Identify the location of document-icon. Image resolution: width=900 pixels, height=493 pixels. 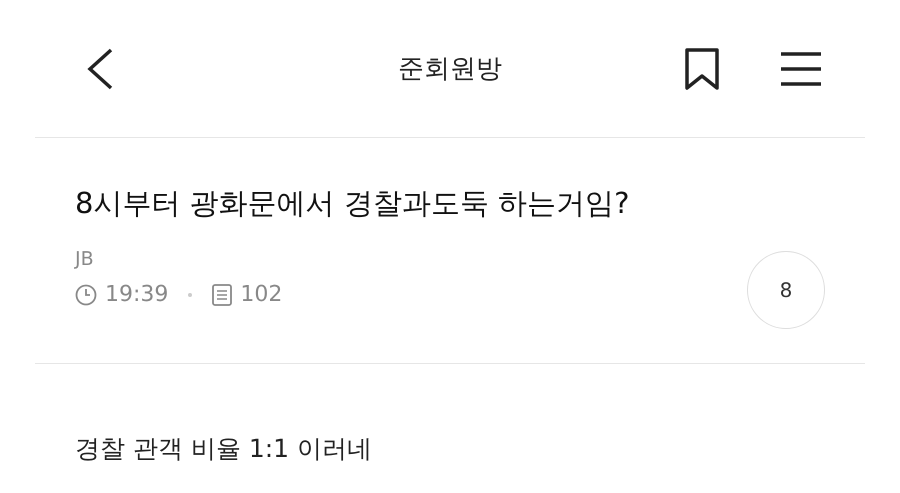
(222, 295).